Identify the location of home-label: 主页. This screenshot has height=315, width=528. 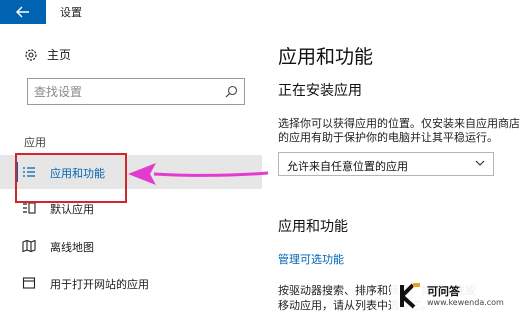
(59, 55).